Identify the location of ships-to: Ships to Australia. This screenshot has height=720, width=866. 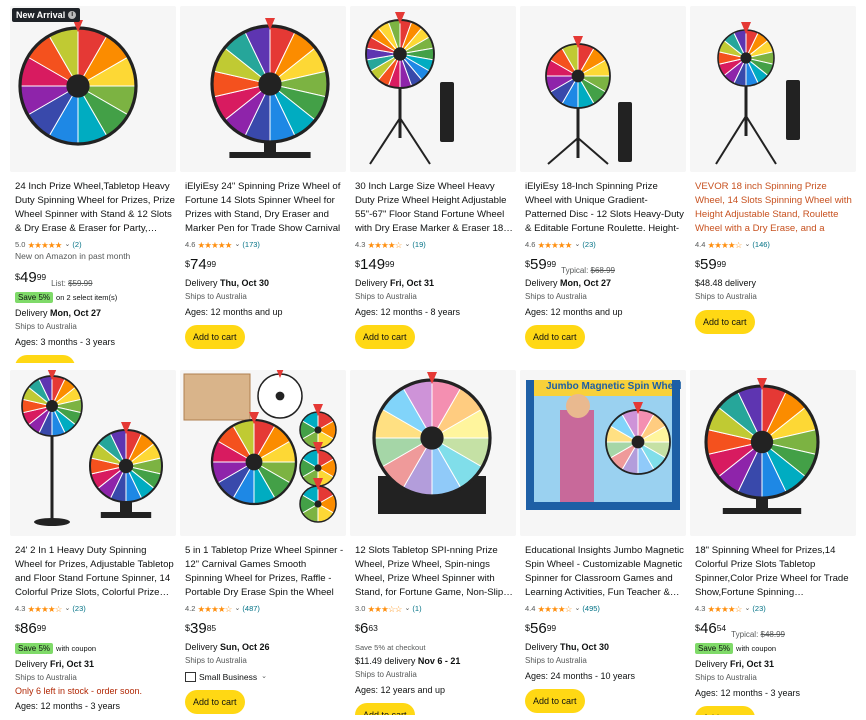
(46, 677).